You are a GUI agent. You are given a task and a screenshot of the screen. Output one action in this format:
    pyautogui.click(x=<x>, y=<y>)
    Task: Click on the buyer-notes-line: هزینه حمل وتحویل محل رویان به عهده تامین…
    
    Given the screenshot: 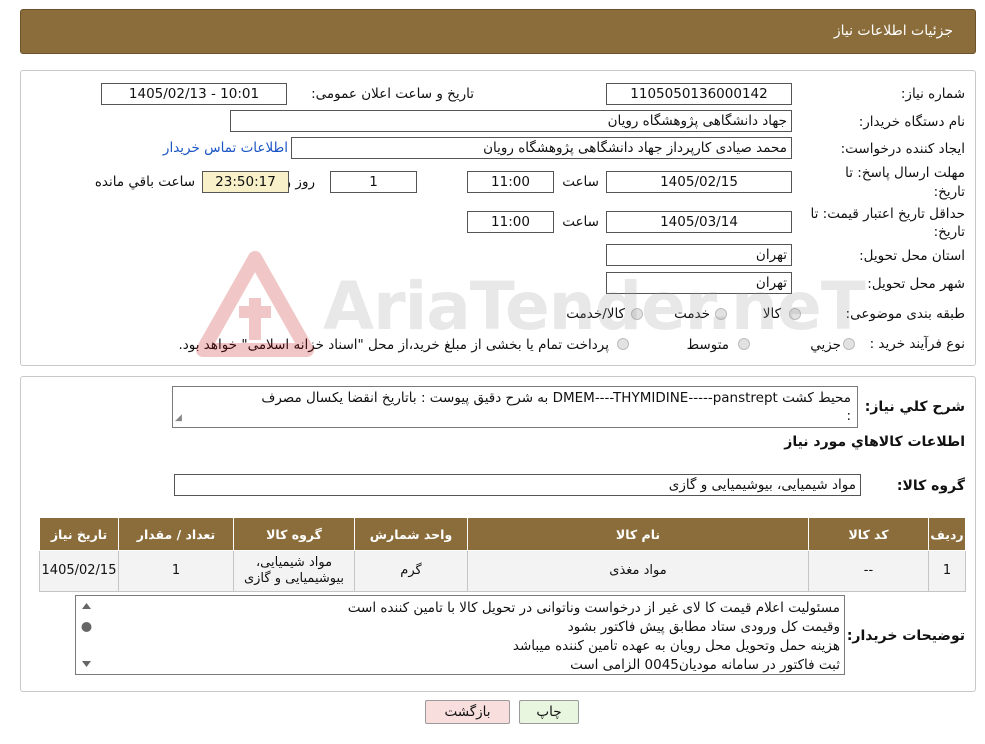 What is the action you would take?
    pyautogui.click(x=676, y=646)
    